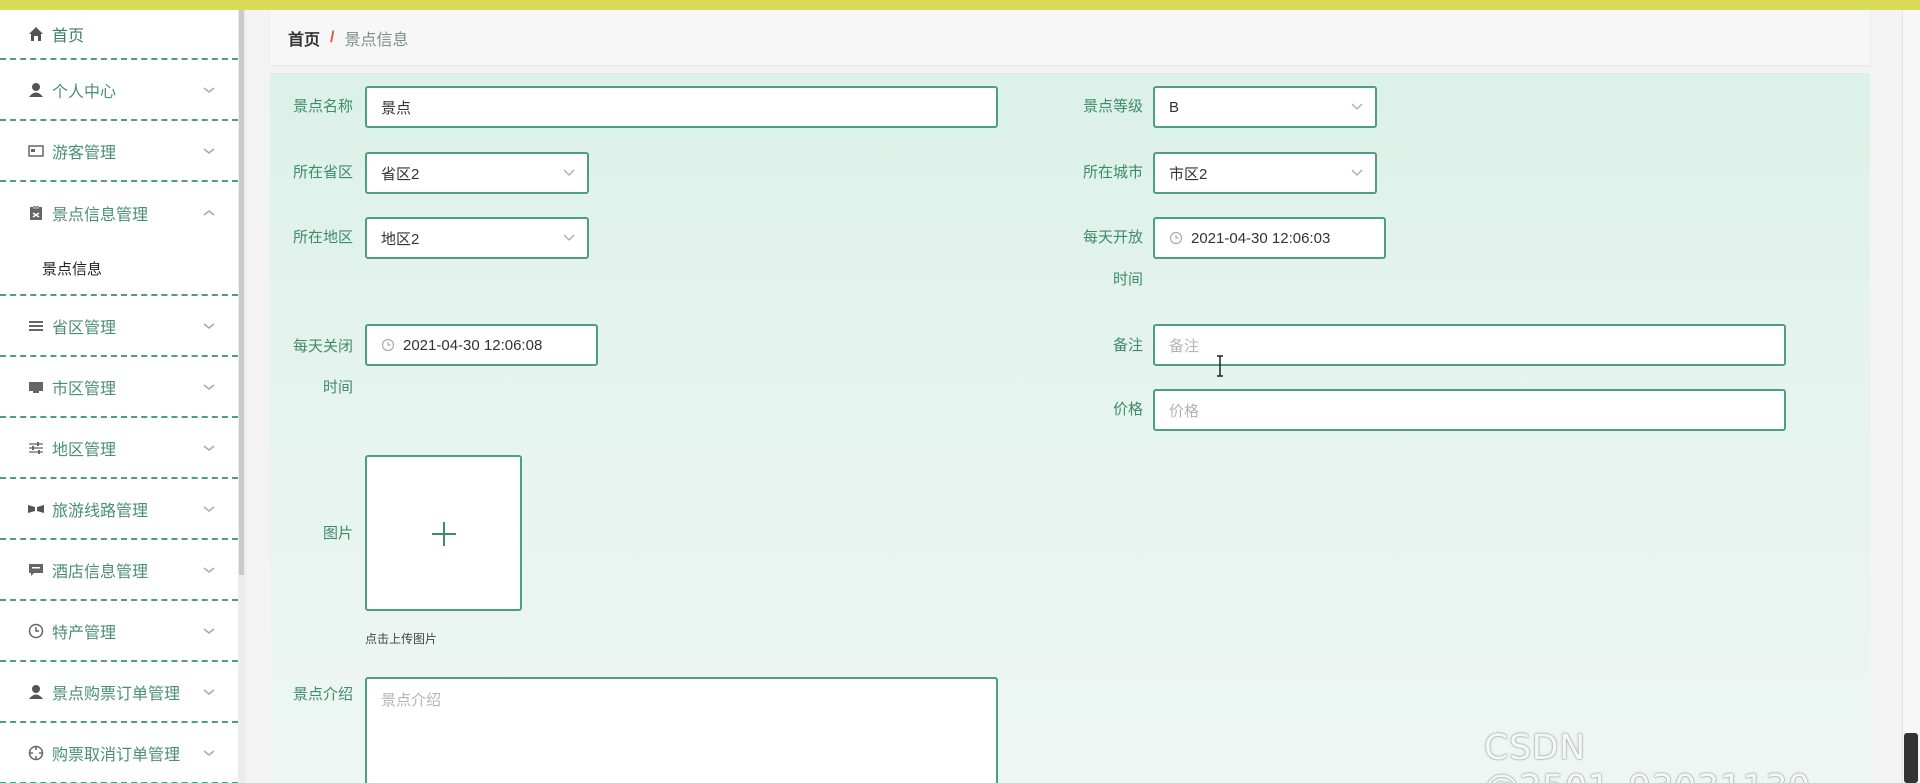 The width and height of the screenshot is (1920, 783). Describe the element at coordinates (1261, 238) in the screenshot. I see `open-time-value: 2021-04-30 12:06:03` at that location.